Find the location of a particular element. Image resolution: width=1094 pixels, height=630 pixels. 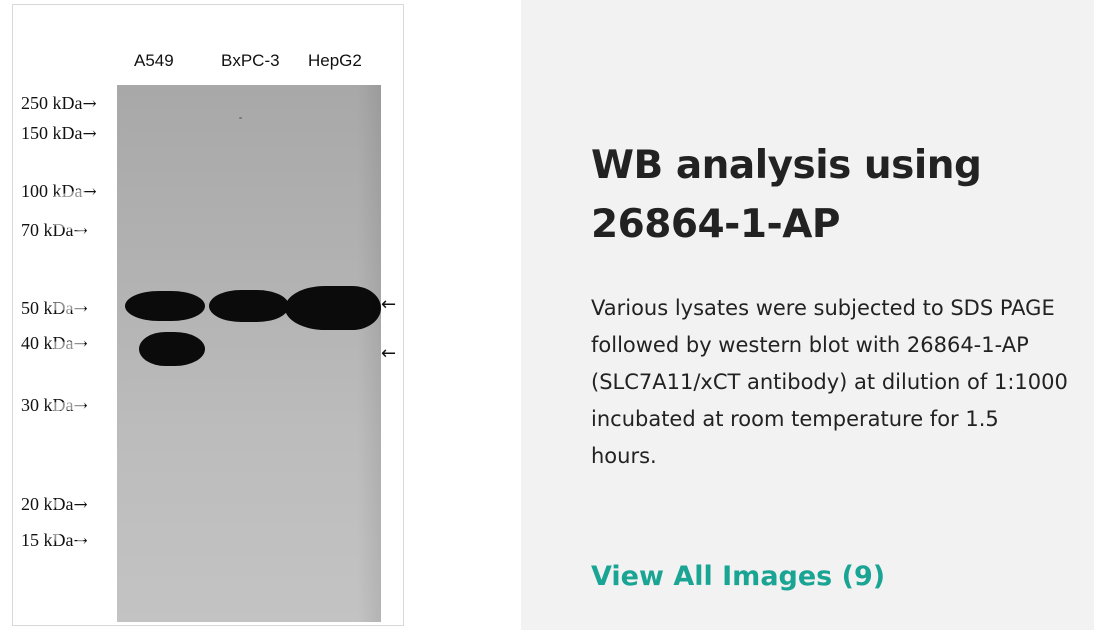

lane-label-a549: A549 is located at coordinates (154, 60).